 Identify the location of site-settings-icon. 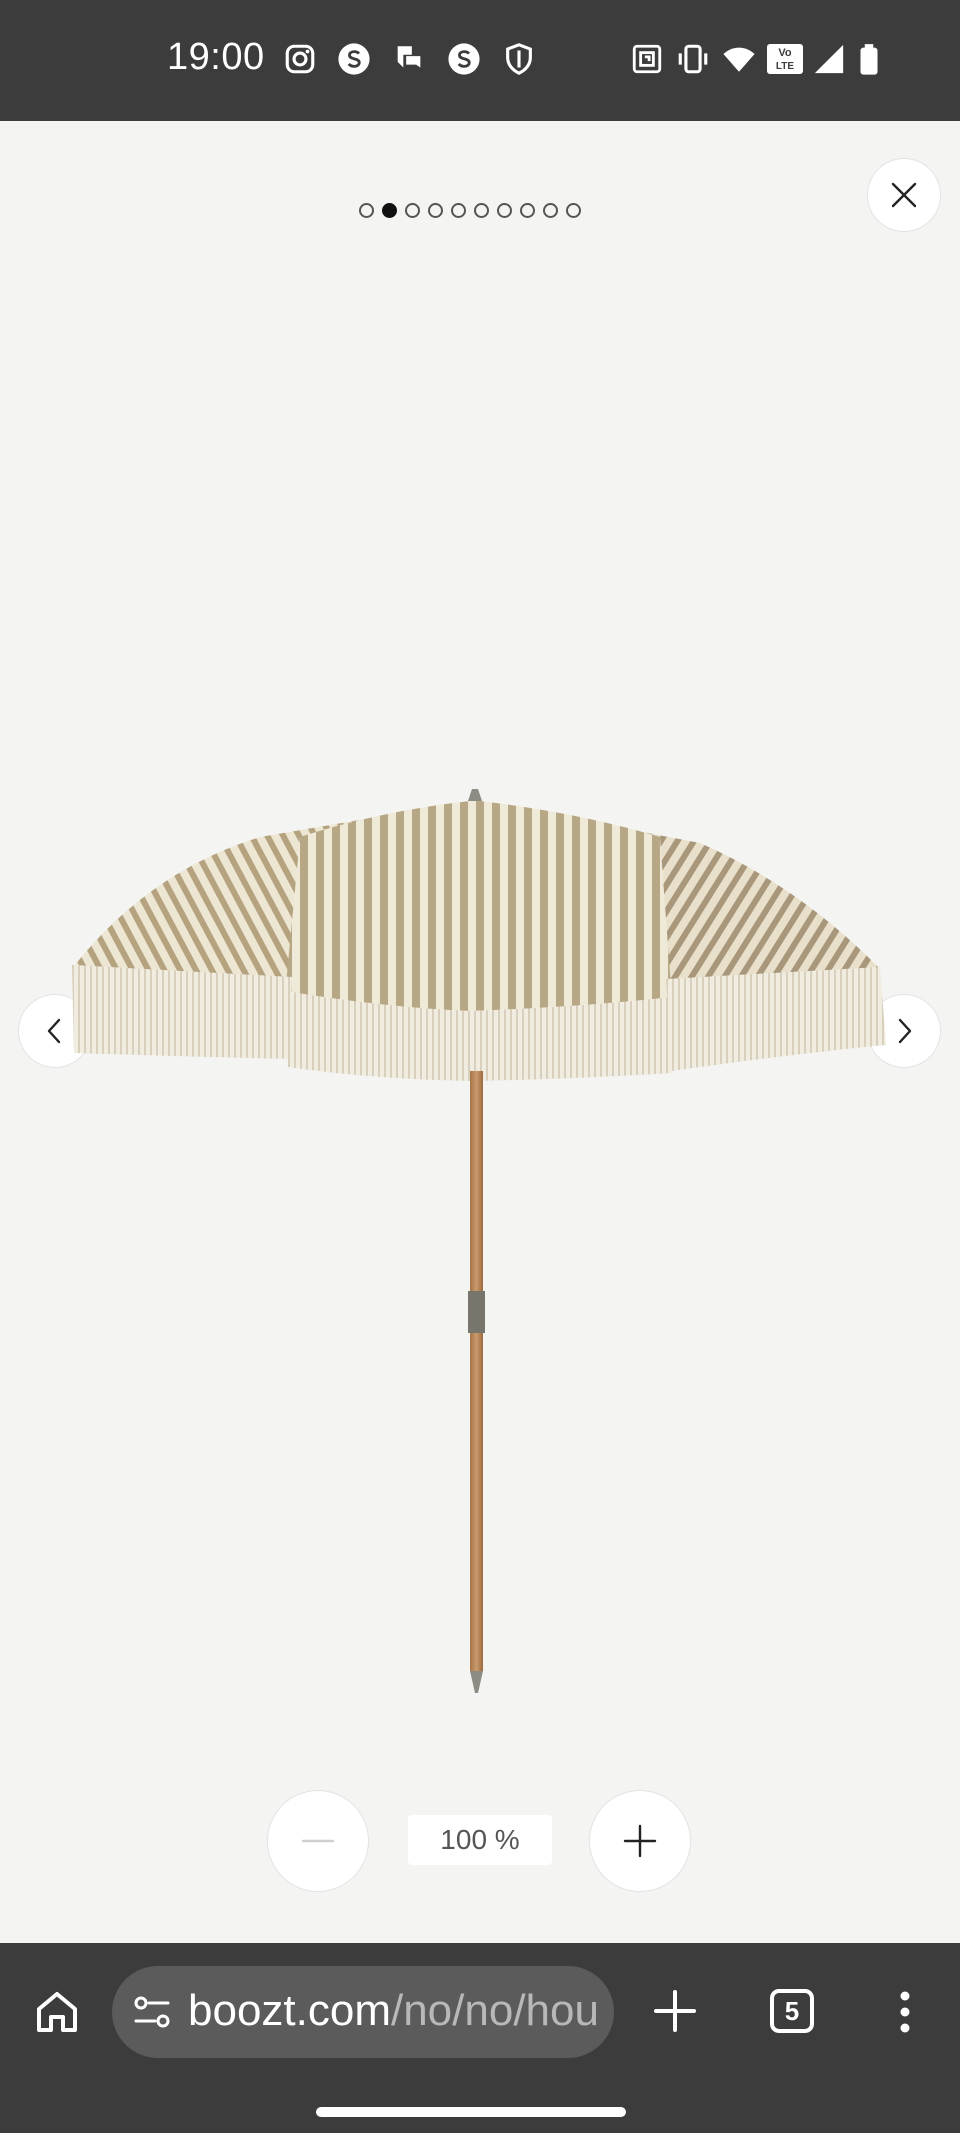
(152, 2012).